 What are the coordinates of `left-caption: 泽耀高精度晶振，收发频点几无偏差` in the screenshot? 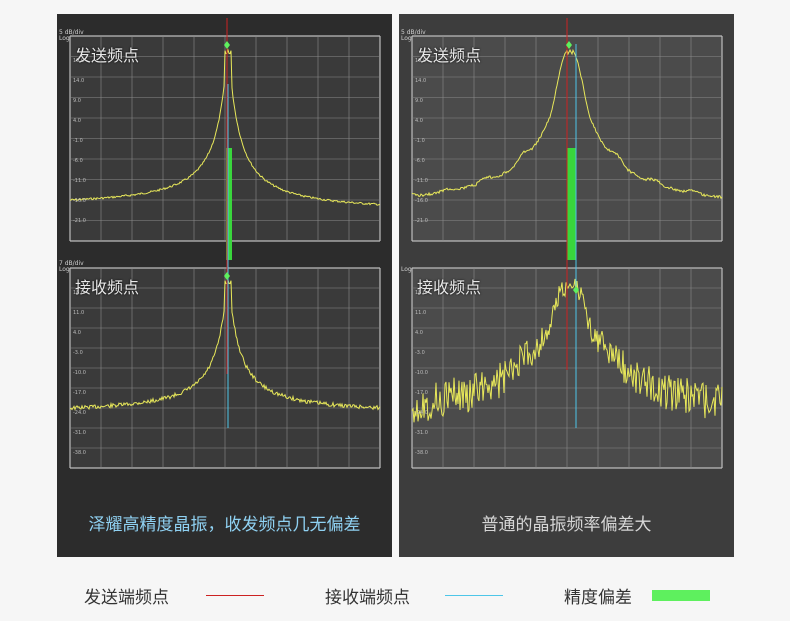 It's located at (224, 525).